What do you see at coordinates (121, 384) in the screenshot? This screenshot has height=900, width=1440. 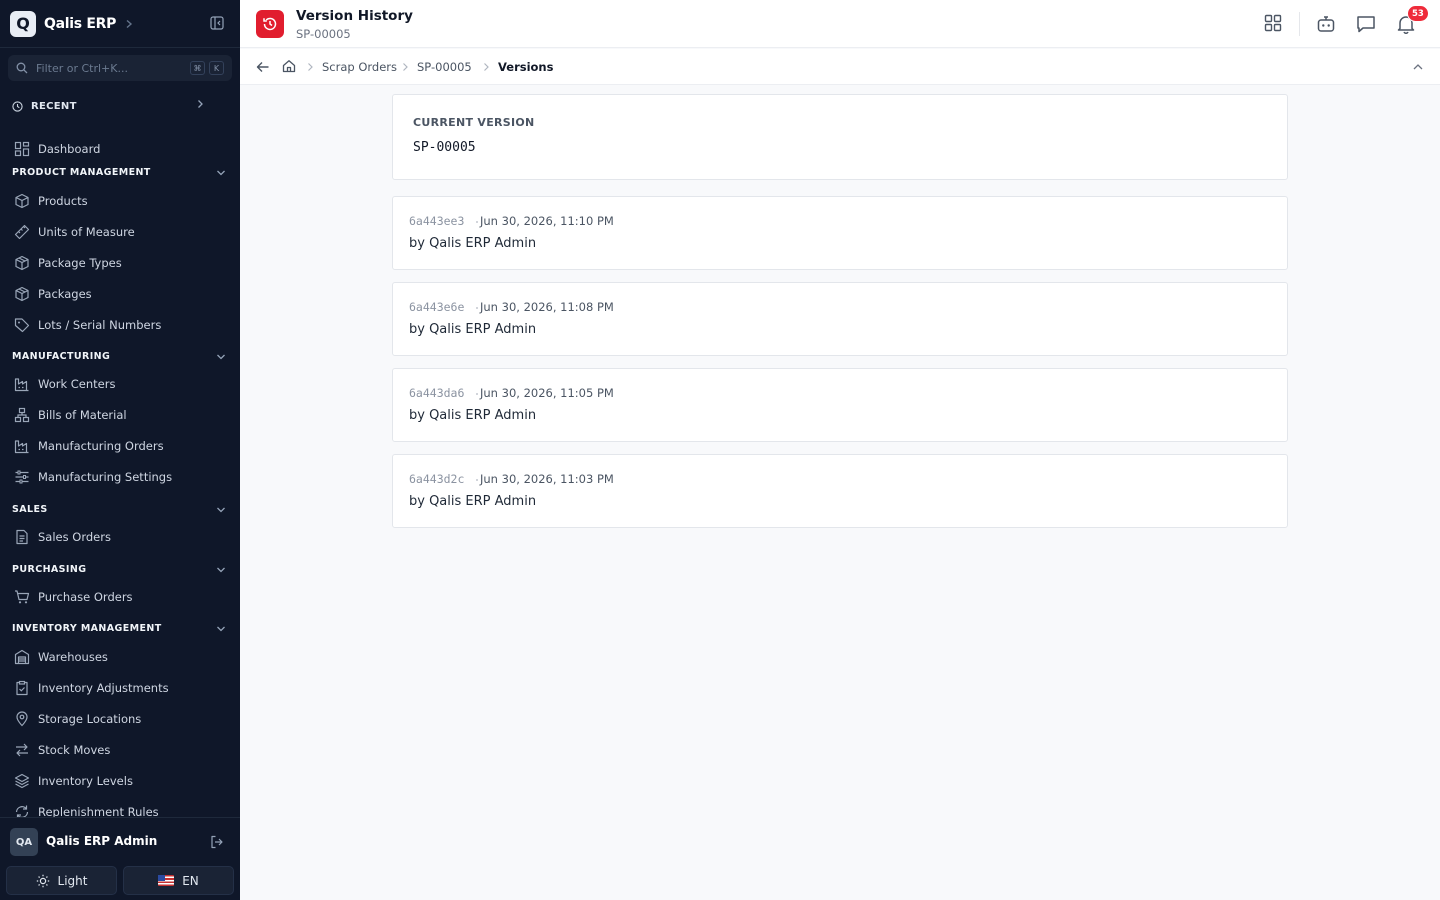 I see `sidebar-item-work-centers: Work Centers` at bounding box center [121, 384].